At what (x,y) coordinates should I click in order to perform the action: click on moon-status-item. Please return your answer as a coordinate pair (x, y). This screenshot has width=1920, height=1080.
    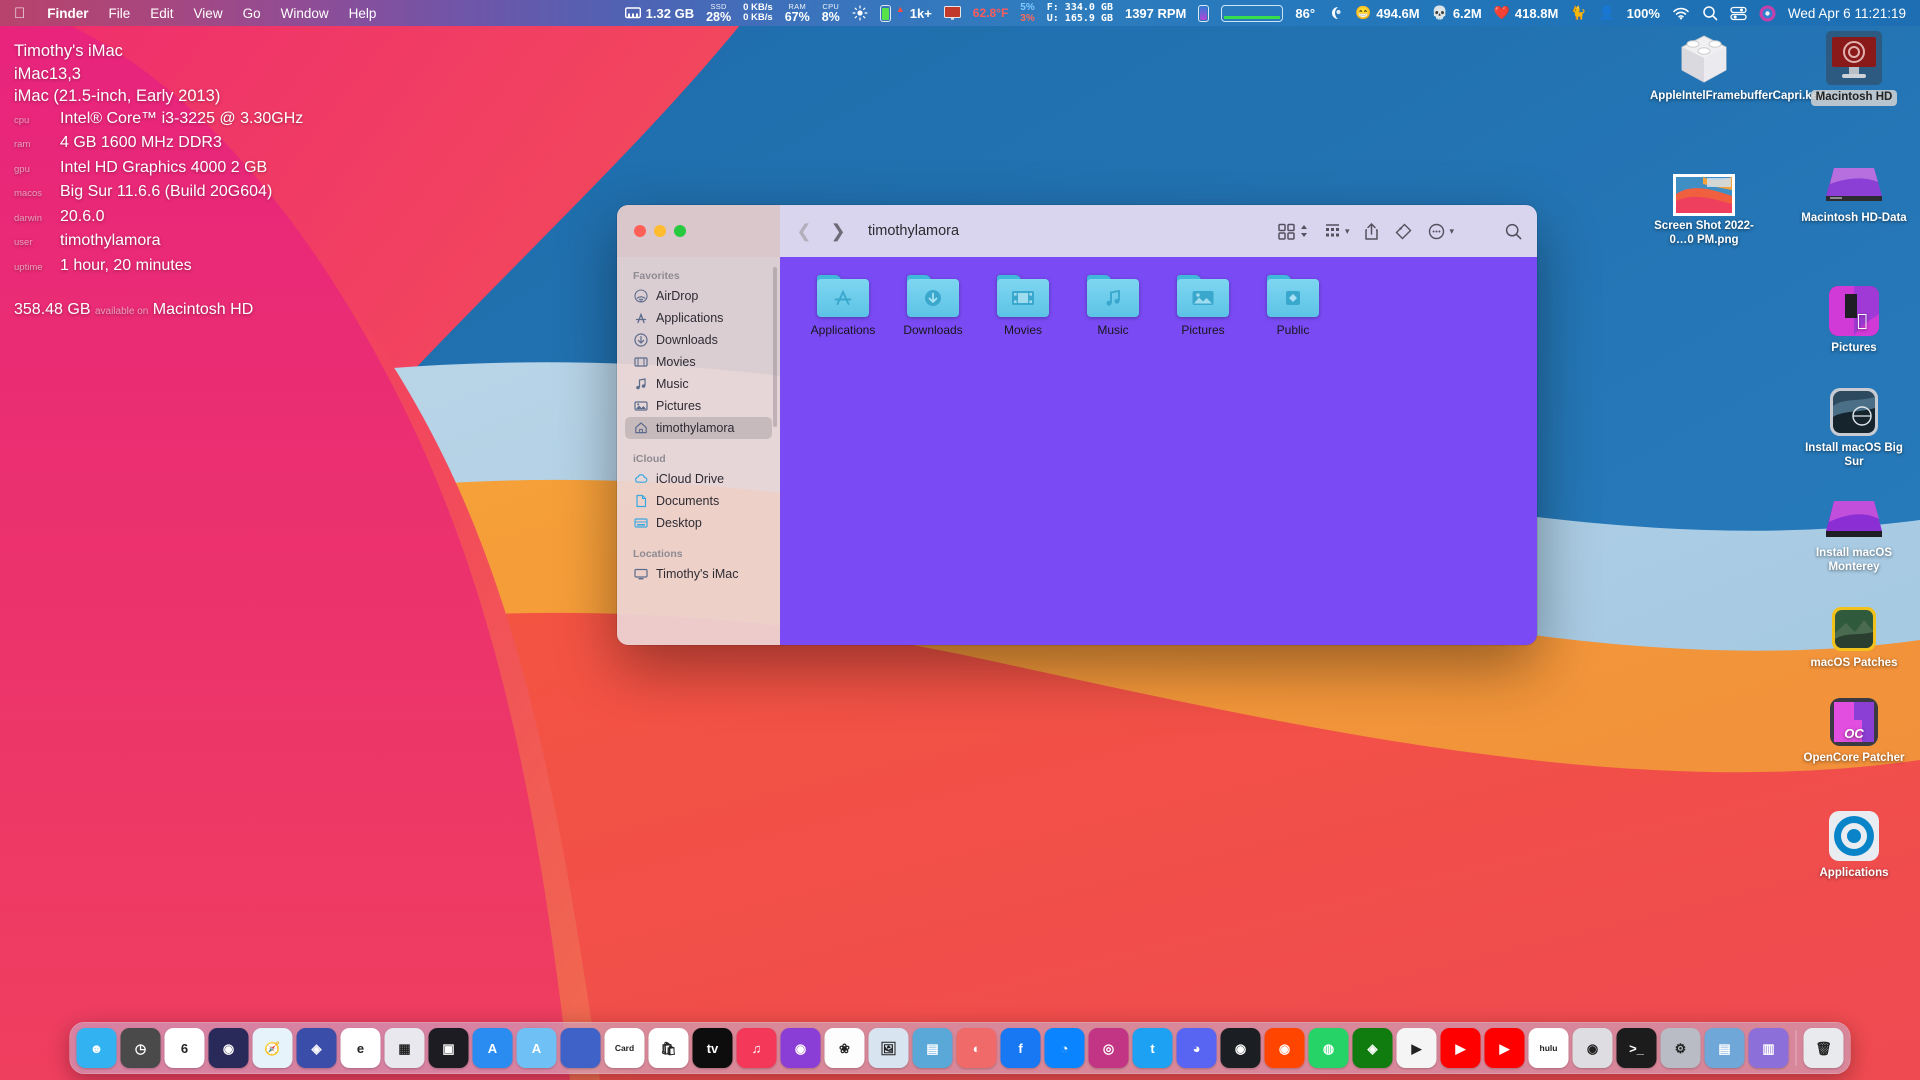
    Looking at the image, I should click on (1335, 13).